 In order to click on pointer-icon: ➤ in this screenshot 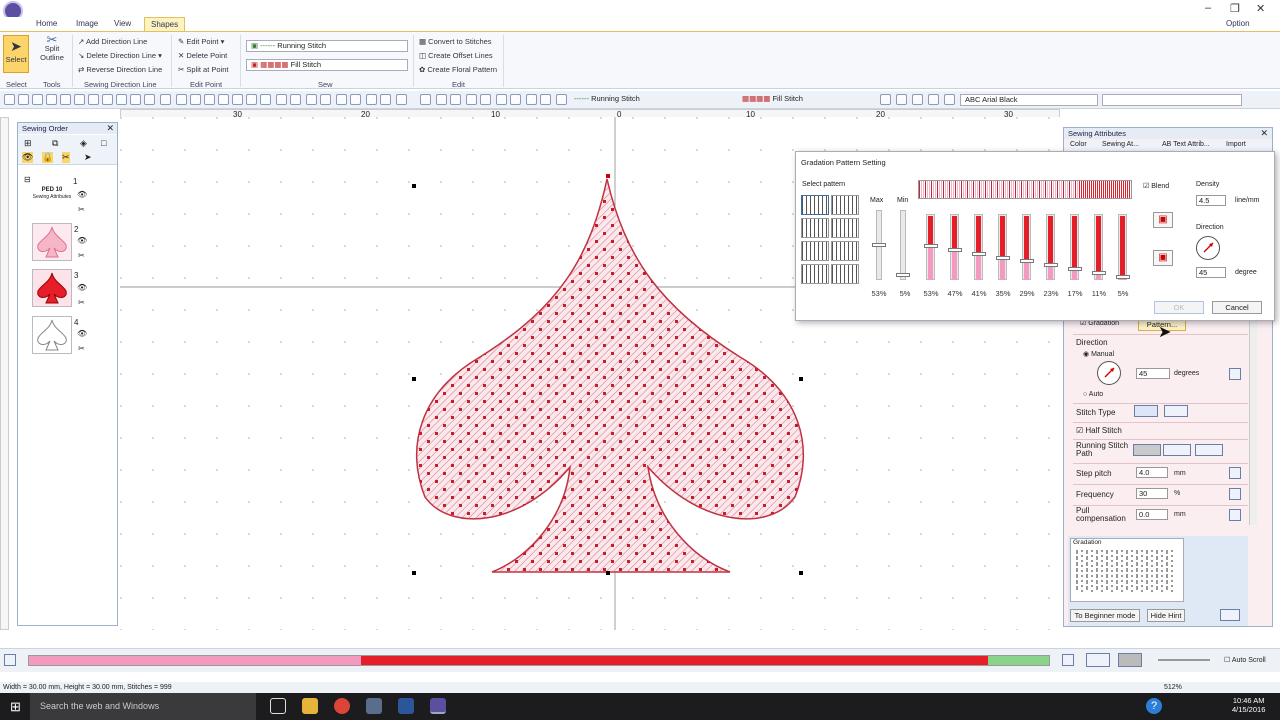, I will do `click(88, 157)`.